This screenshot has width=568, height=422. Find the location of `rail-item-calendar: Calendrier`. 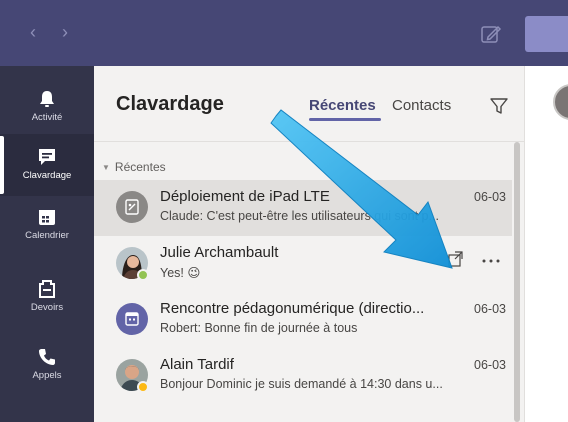

rail-item-calendar: Calendrier is located at coordinates (47, 225).